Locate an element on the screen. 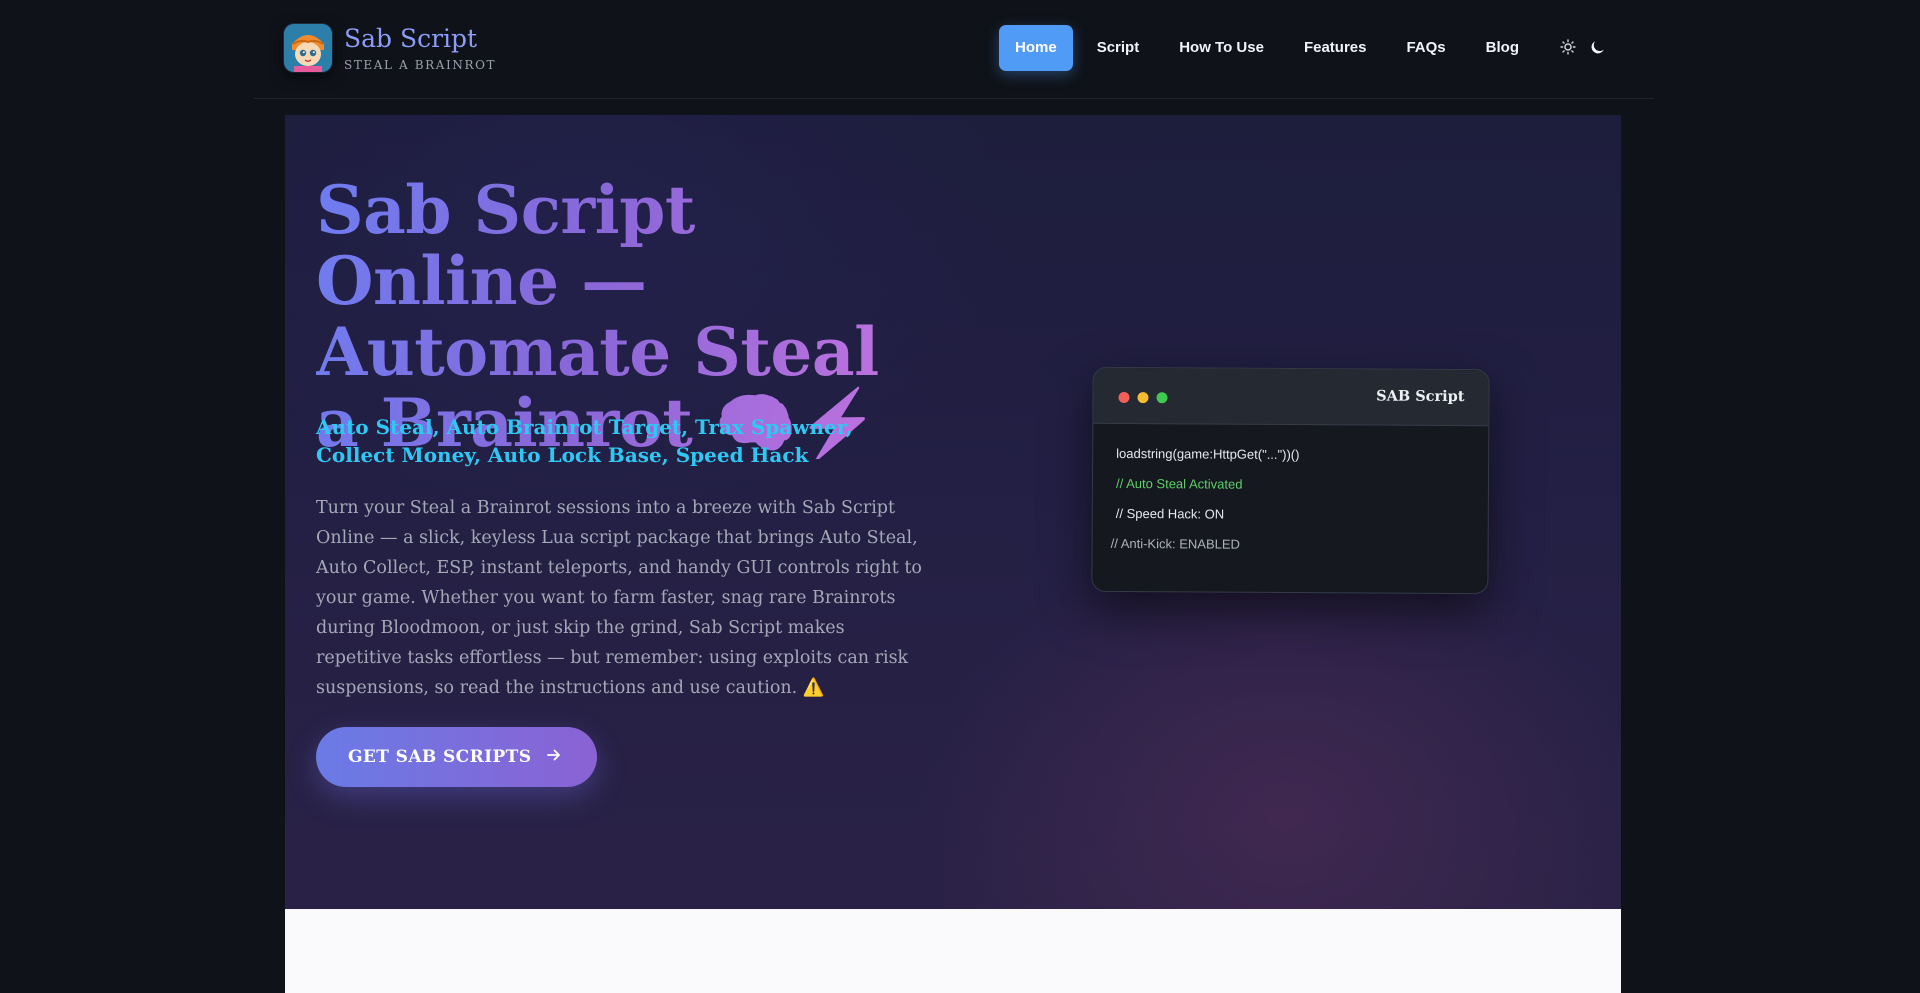 The image size is (1920, 993). minimize-dot-icon is located at coordinates (1143, 398).